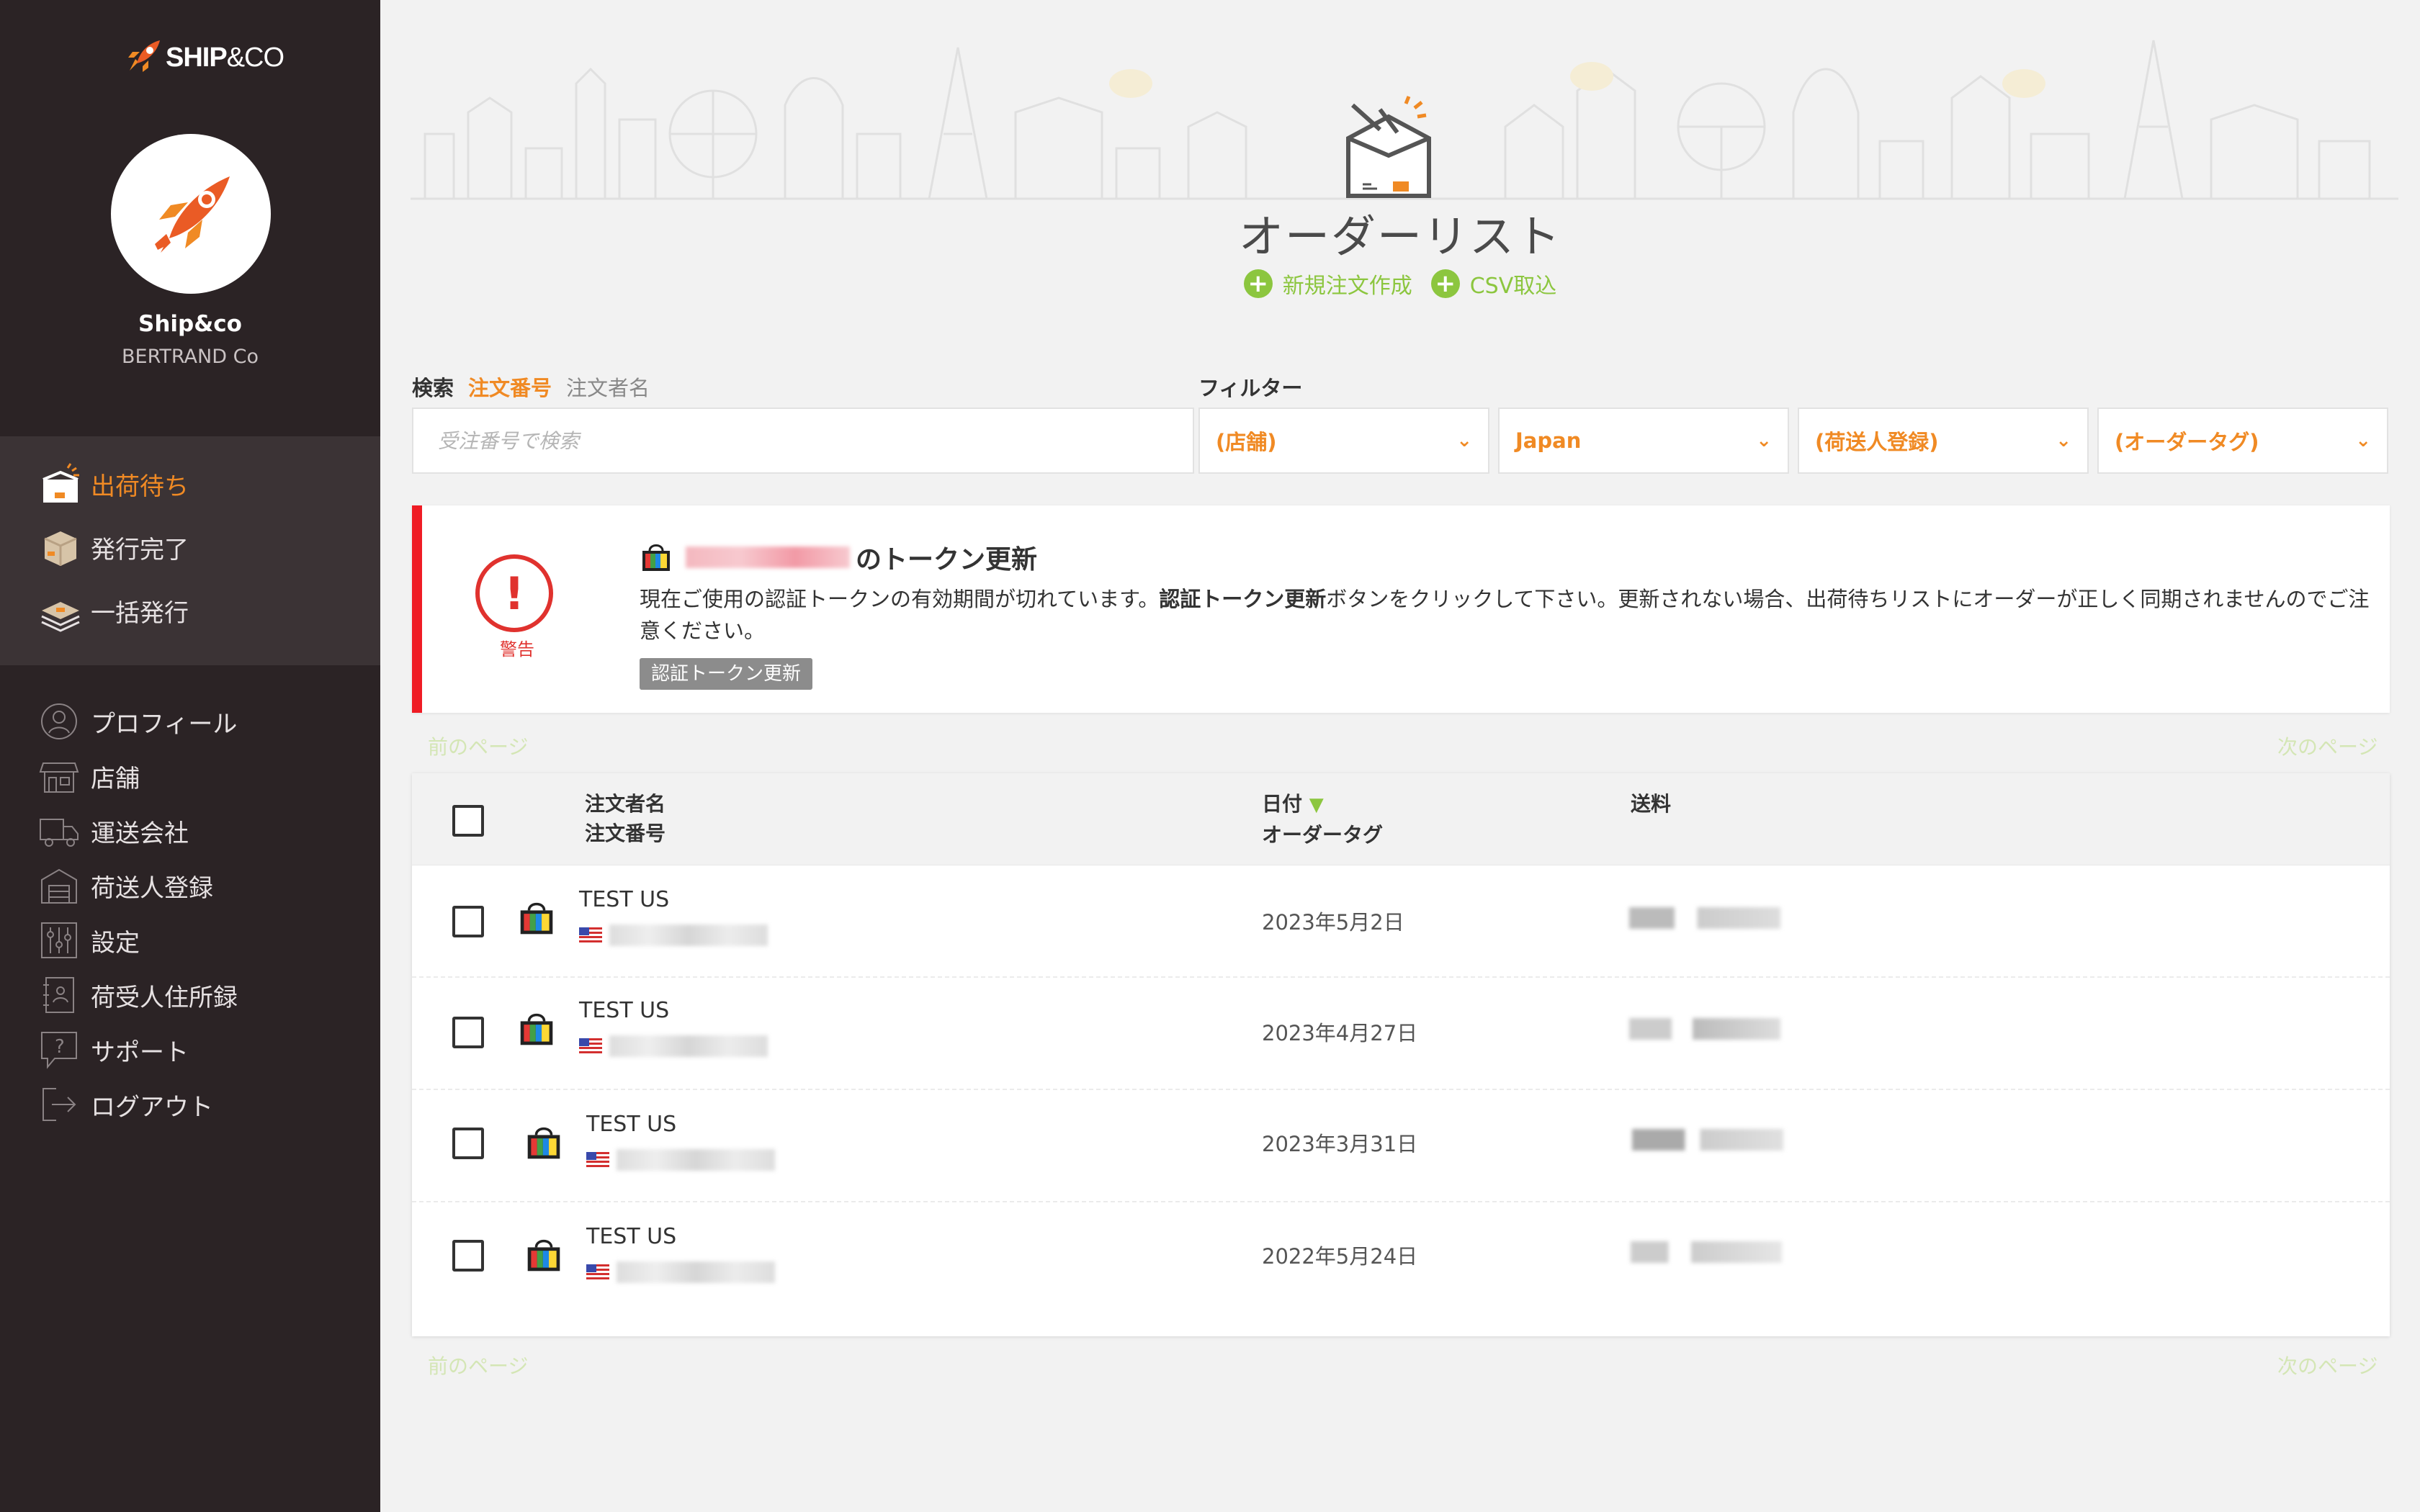 This screenshot has height=1512, width=2420. I want to click on store-icon, so click(65, 776).